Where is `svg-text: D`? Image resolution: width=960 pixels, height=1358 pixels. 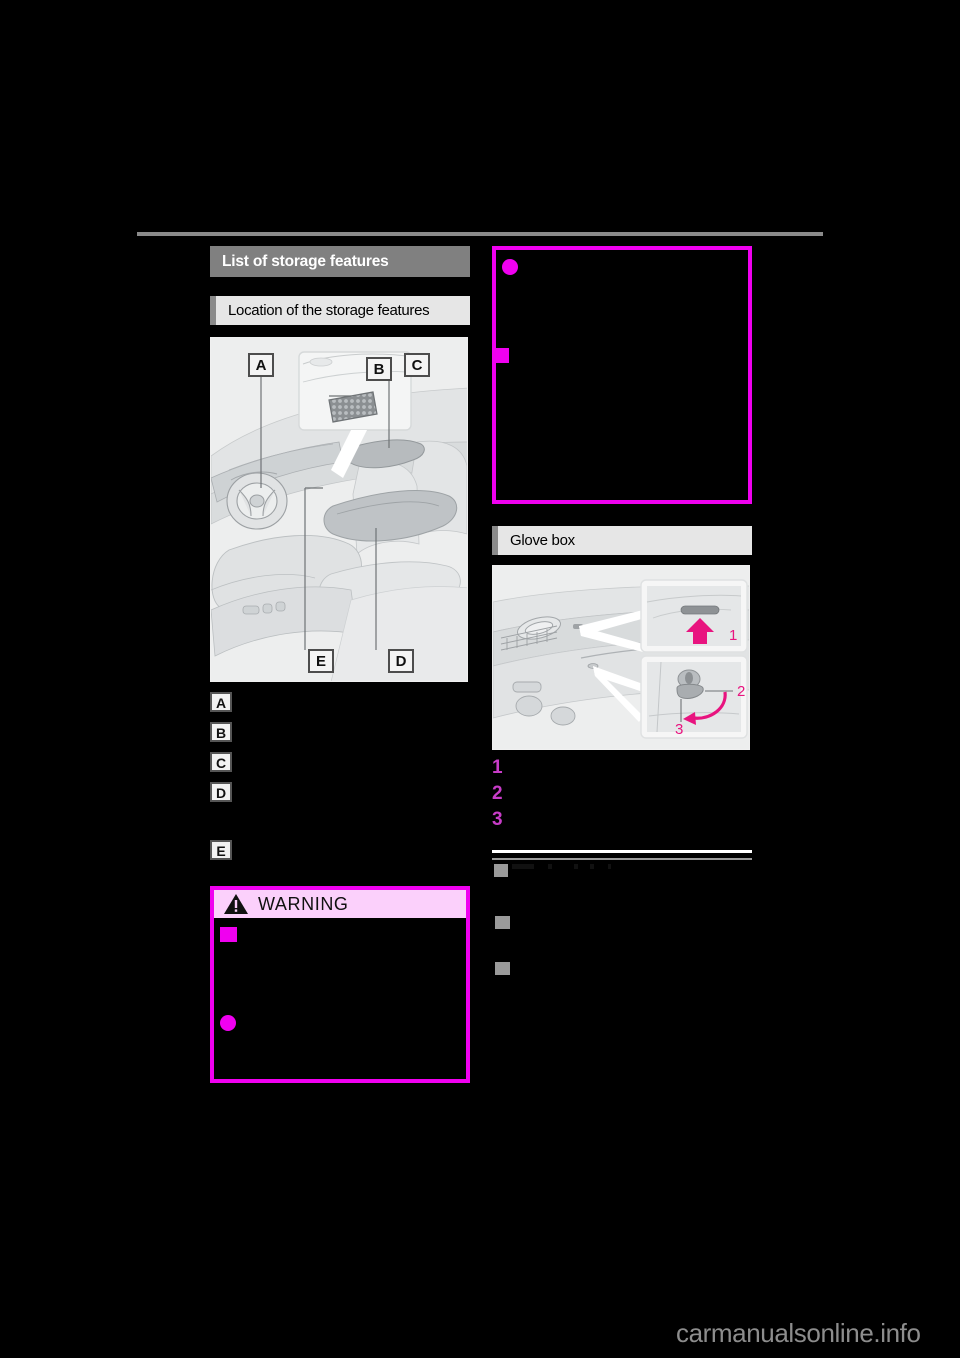
svg-text: D is located at coordinates (401, 661).